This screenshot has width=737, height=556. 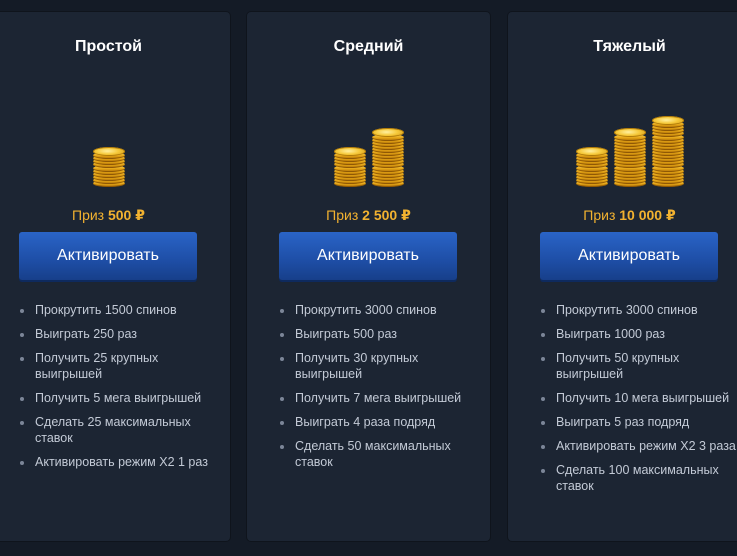 What do you see at coordinates (112, 310) in the screenshot?
I see `task-item: Прокрутить 1500 спинов` at bounding box center [112, 310].